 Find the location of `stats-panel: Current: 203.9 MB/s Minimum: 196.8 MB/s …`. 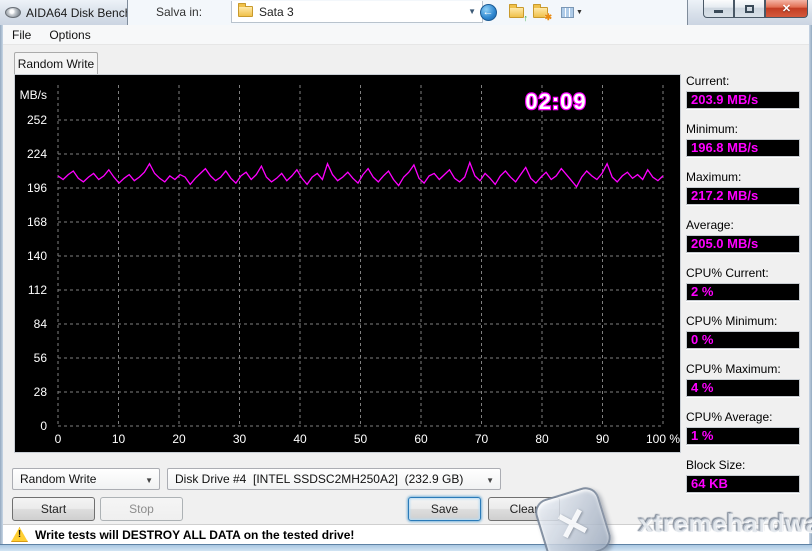

stats-panel: Current: 203.9 MB/s Minimum: 196.8 MB/s … is located at coordinates (743, 290).